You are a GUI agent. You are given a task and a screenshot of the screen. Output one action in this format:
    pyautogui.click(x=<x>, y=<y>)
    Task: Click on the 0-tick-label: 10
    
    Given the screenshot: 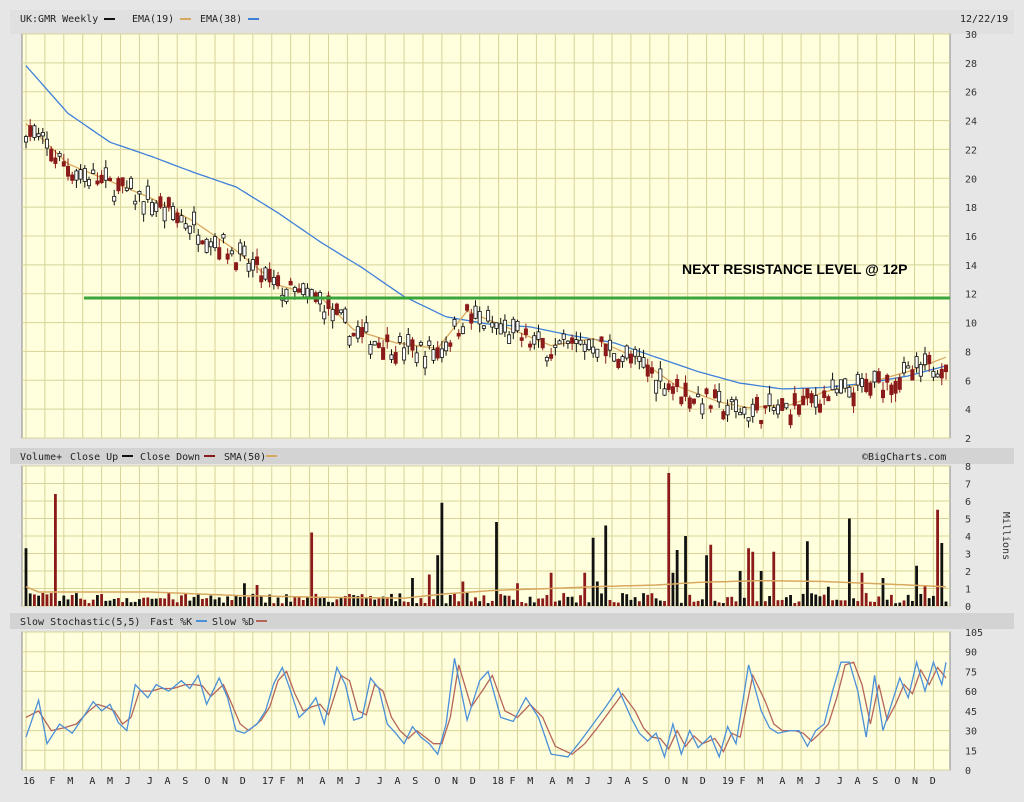 What is the action you would take?
    pyautogui.click(x=971, y=324)
    